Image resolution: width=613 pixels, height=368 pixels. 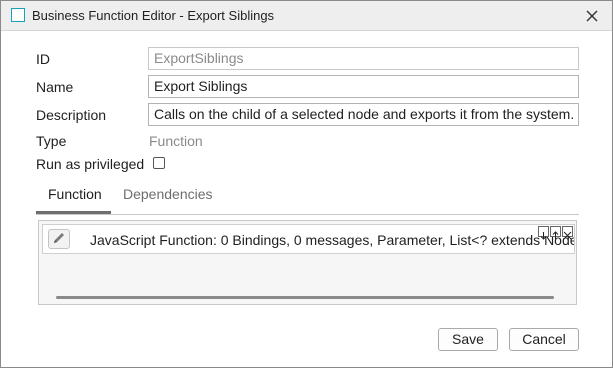 What do you see at coordinates (363, 58) in the screenshot?
I see `id-field: ExportSiblings` at bounding box center [363, 58].